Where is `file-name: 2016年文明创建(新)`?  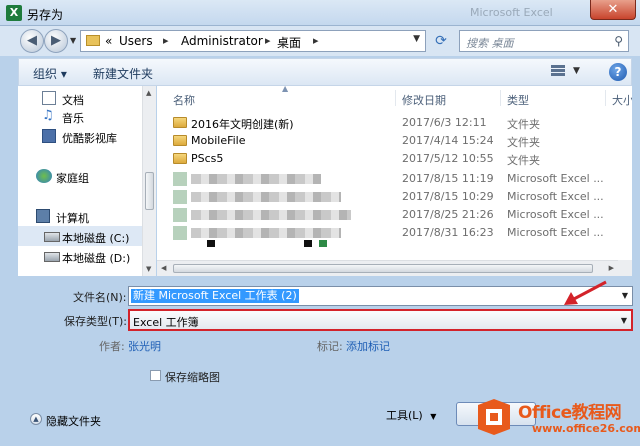
file-name: 2016年文明创建(新) is located at coordinates (242, 124).